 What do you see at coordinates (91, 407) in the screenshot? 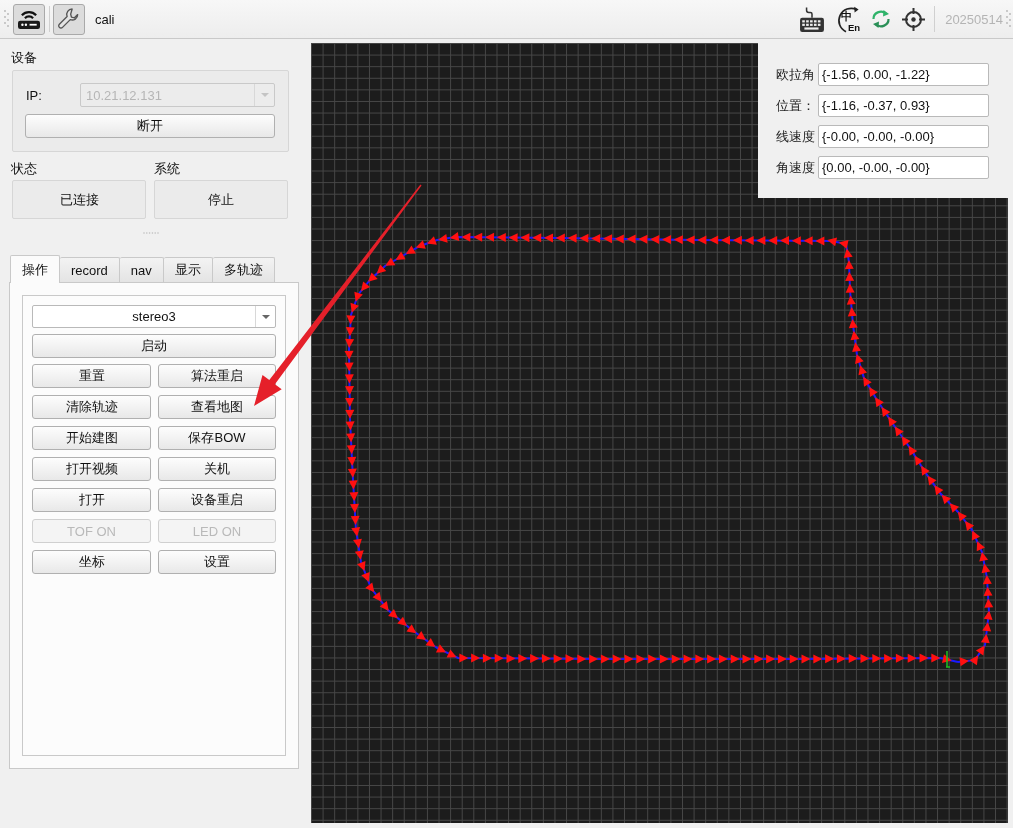
I see `action-button: 清除轨迹` at bounding box center [91, 407].